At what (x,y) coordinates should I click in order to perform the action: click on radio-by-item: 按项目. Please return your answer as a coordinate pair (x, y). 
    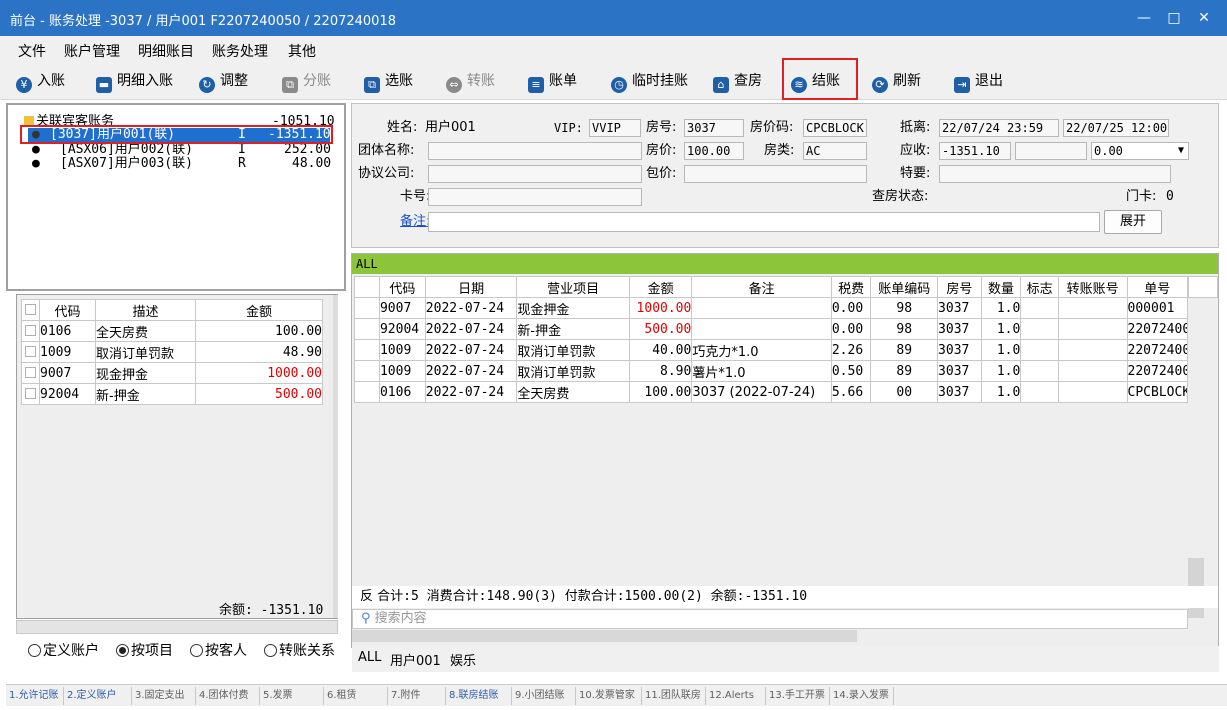
    Looking at the image, I should click on (144, 650).